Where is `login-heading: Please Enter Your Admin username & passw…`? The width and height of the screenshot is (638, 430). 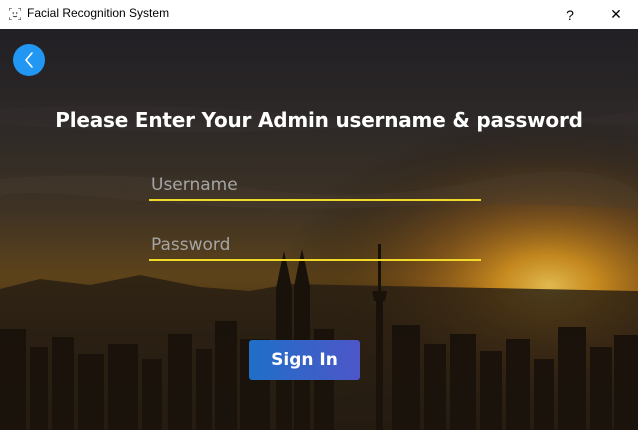
login-heading: Please Enter Your Admin username & passw… is located at coordinates (319, 120).